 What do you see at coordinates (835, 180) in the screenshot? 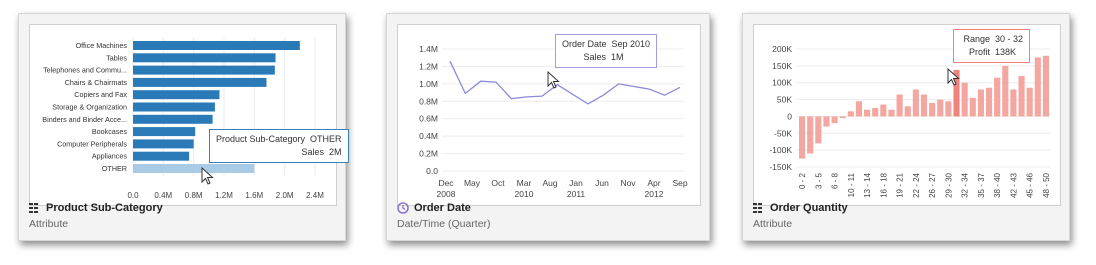
I see `x-tick-label: 6 - 8` at bounding box center [835, 180].